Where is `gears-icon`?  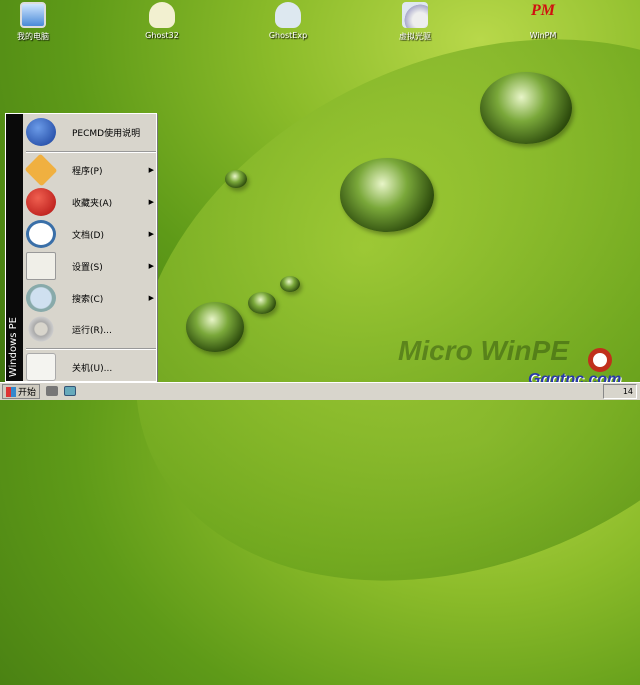 gears-icon is located at coordinates (41, 329).